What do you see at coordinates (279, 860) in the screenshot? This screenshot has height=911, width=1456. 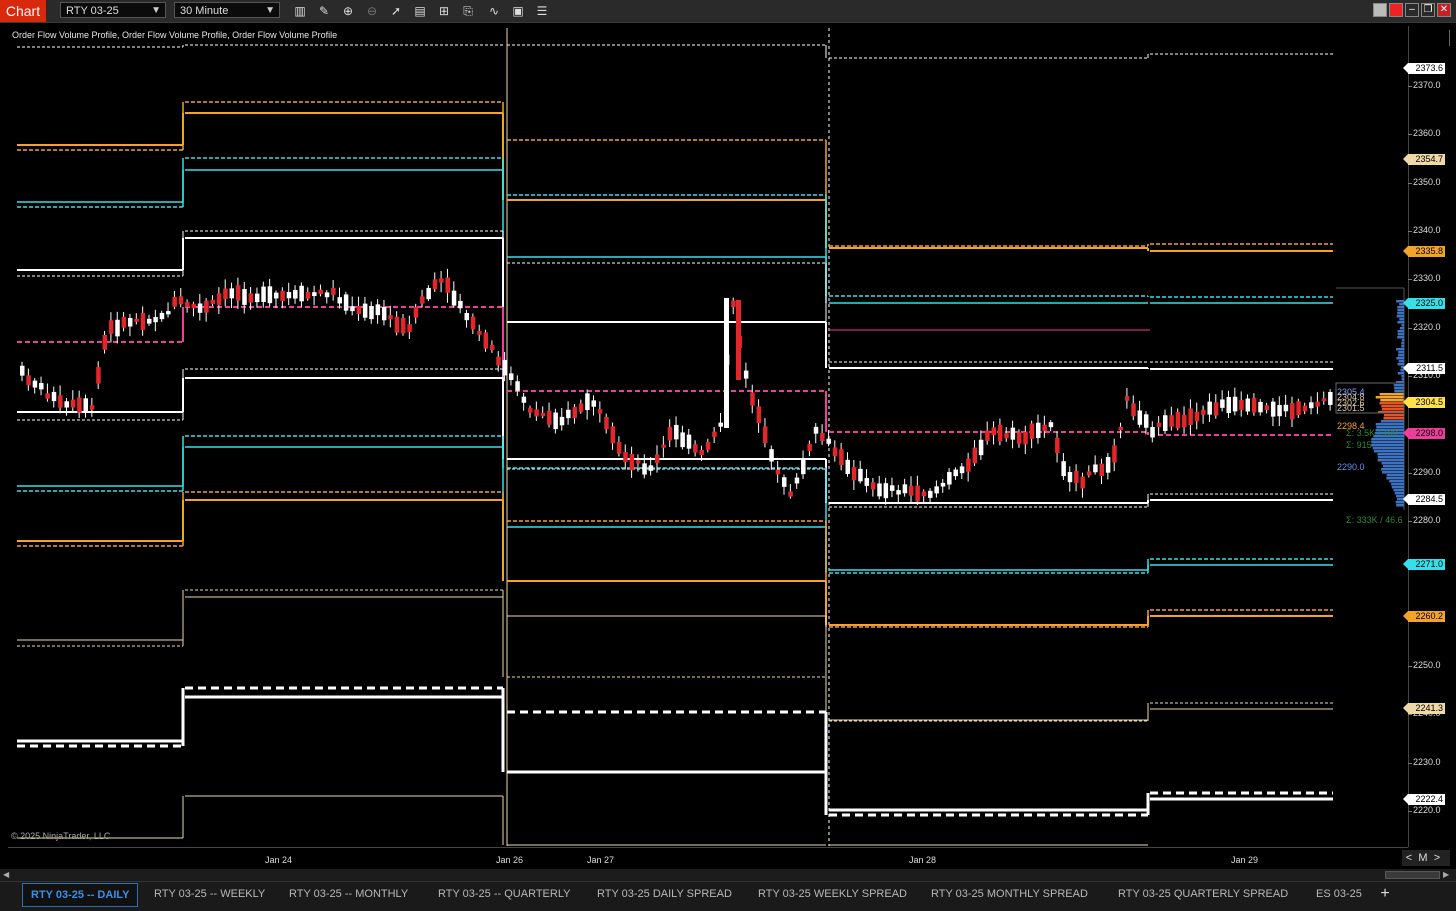 I see `time-axis-label: Jan 24` at bounding box center [279, 860].